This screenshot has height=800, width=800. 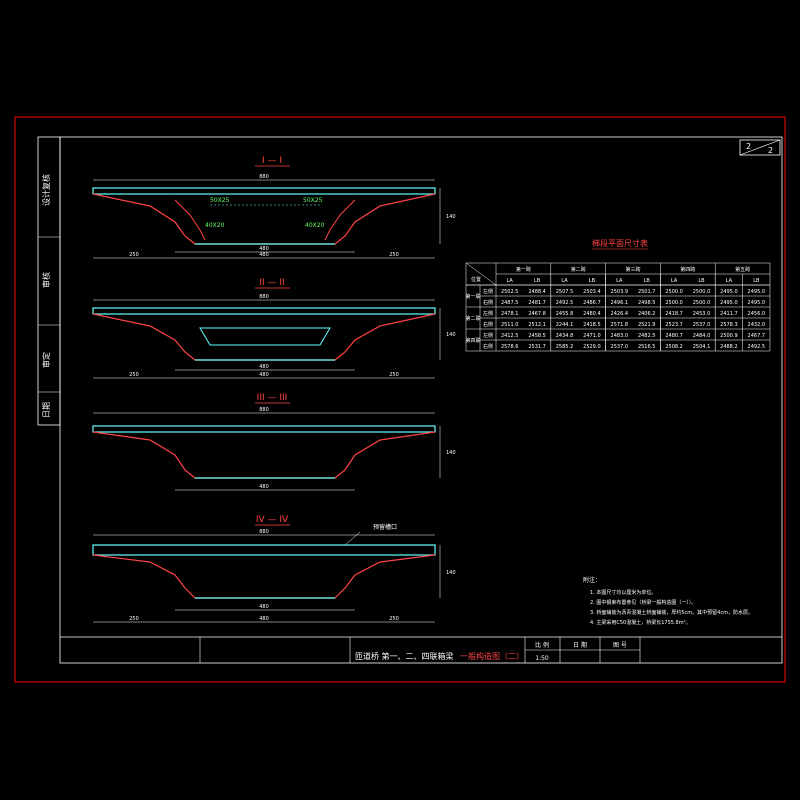 I want to click on section-1-cell-label-2: 50X25, so click(x=313, y=200).